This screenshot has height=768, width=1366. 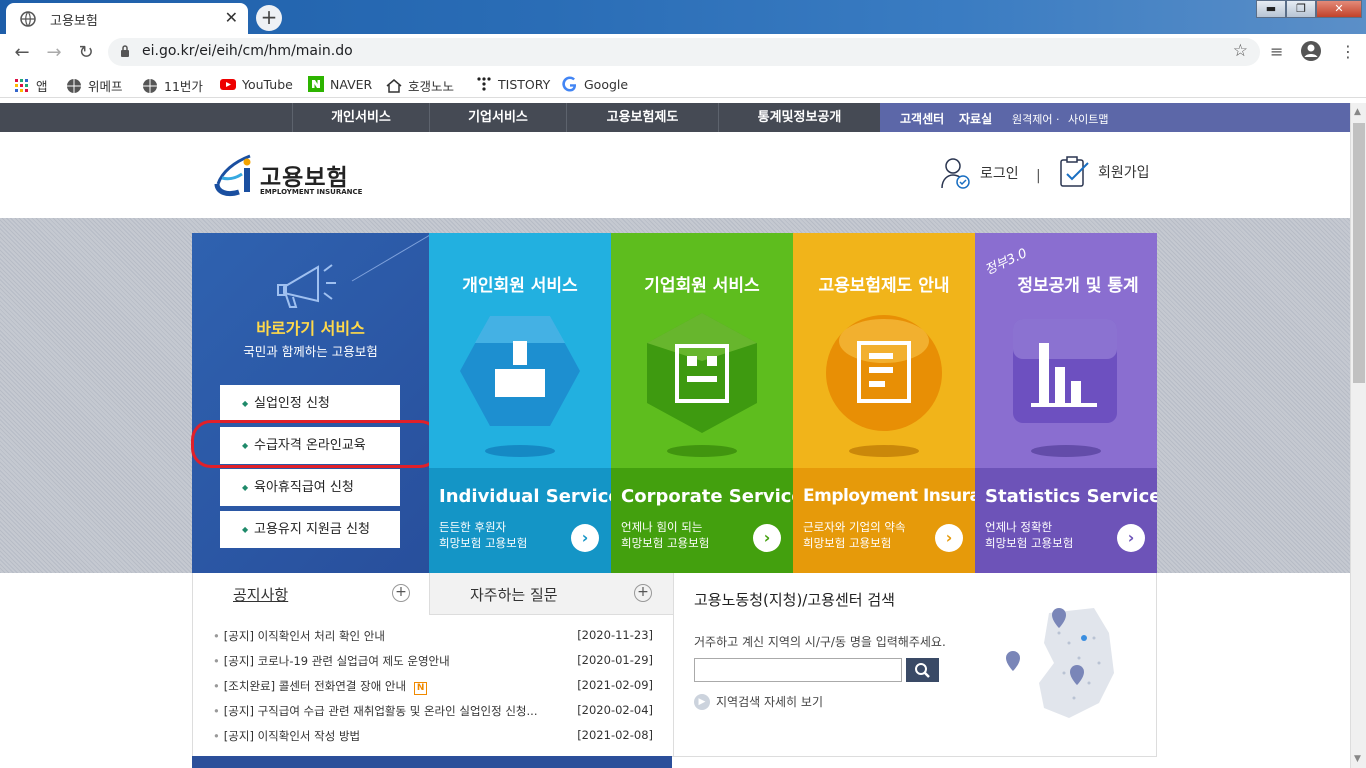 I want to click on minimize-button: ▬, so click(x=1271, y=9).